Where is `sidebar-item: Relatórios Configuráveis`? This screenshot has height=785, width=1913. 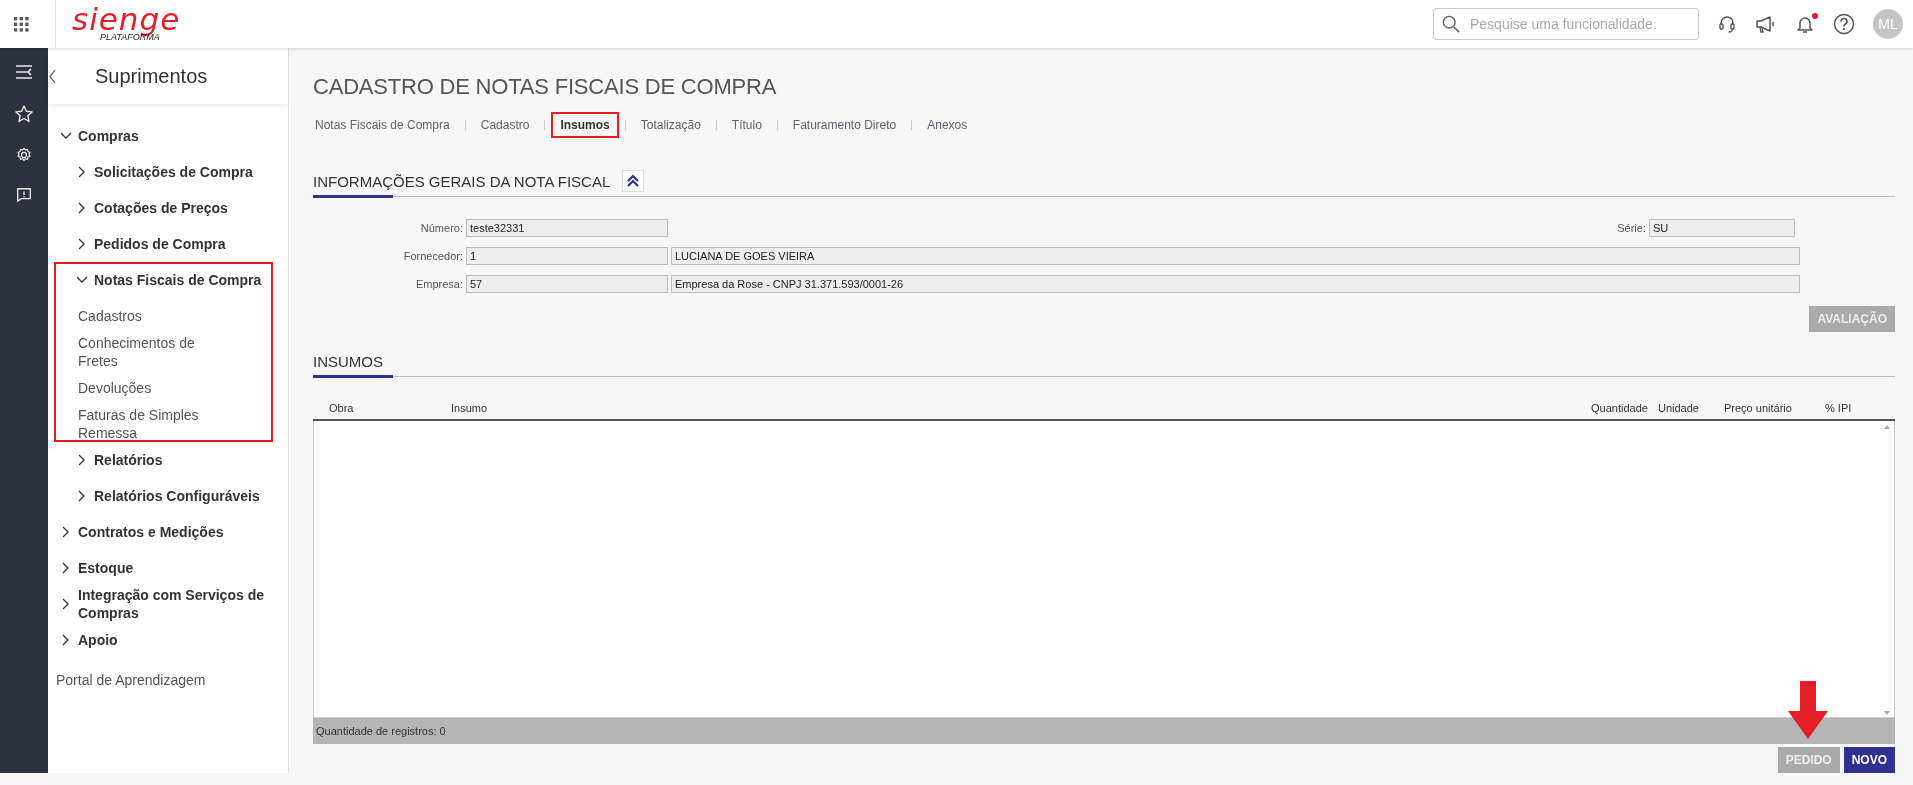
sidebar-item: Relatórios Configuráveis is located at coordinates (168, 496).